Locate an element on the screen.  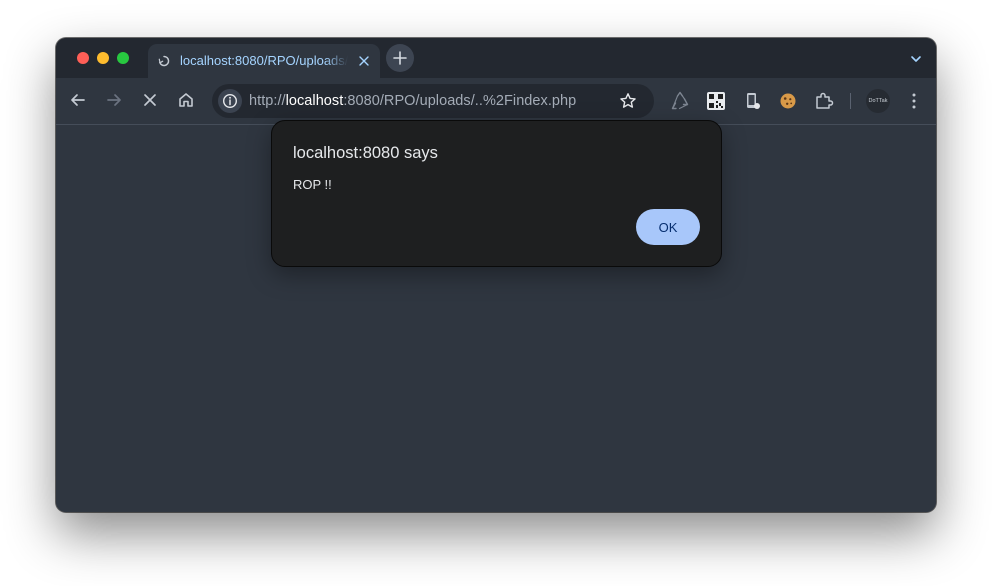
qr-code-extension is located at coordinates (716, 101).